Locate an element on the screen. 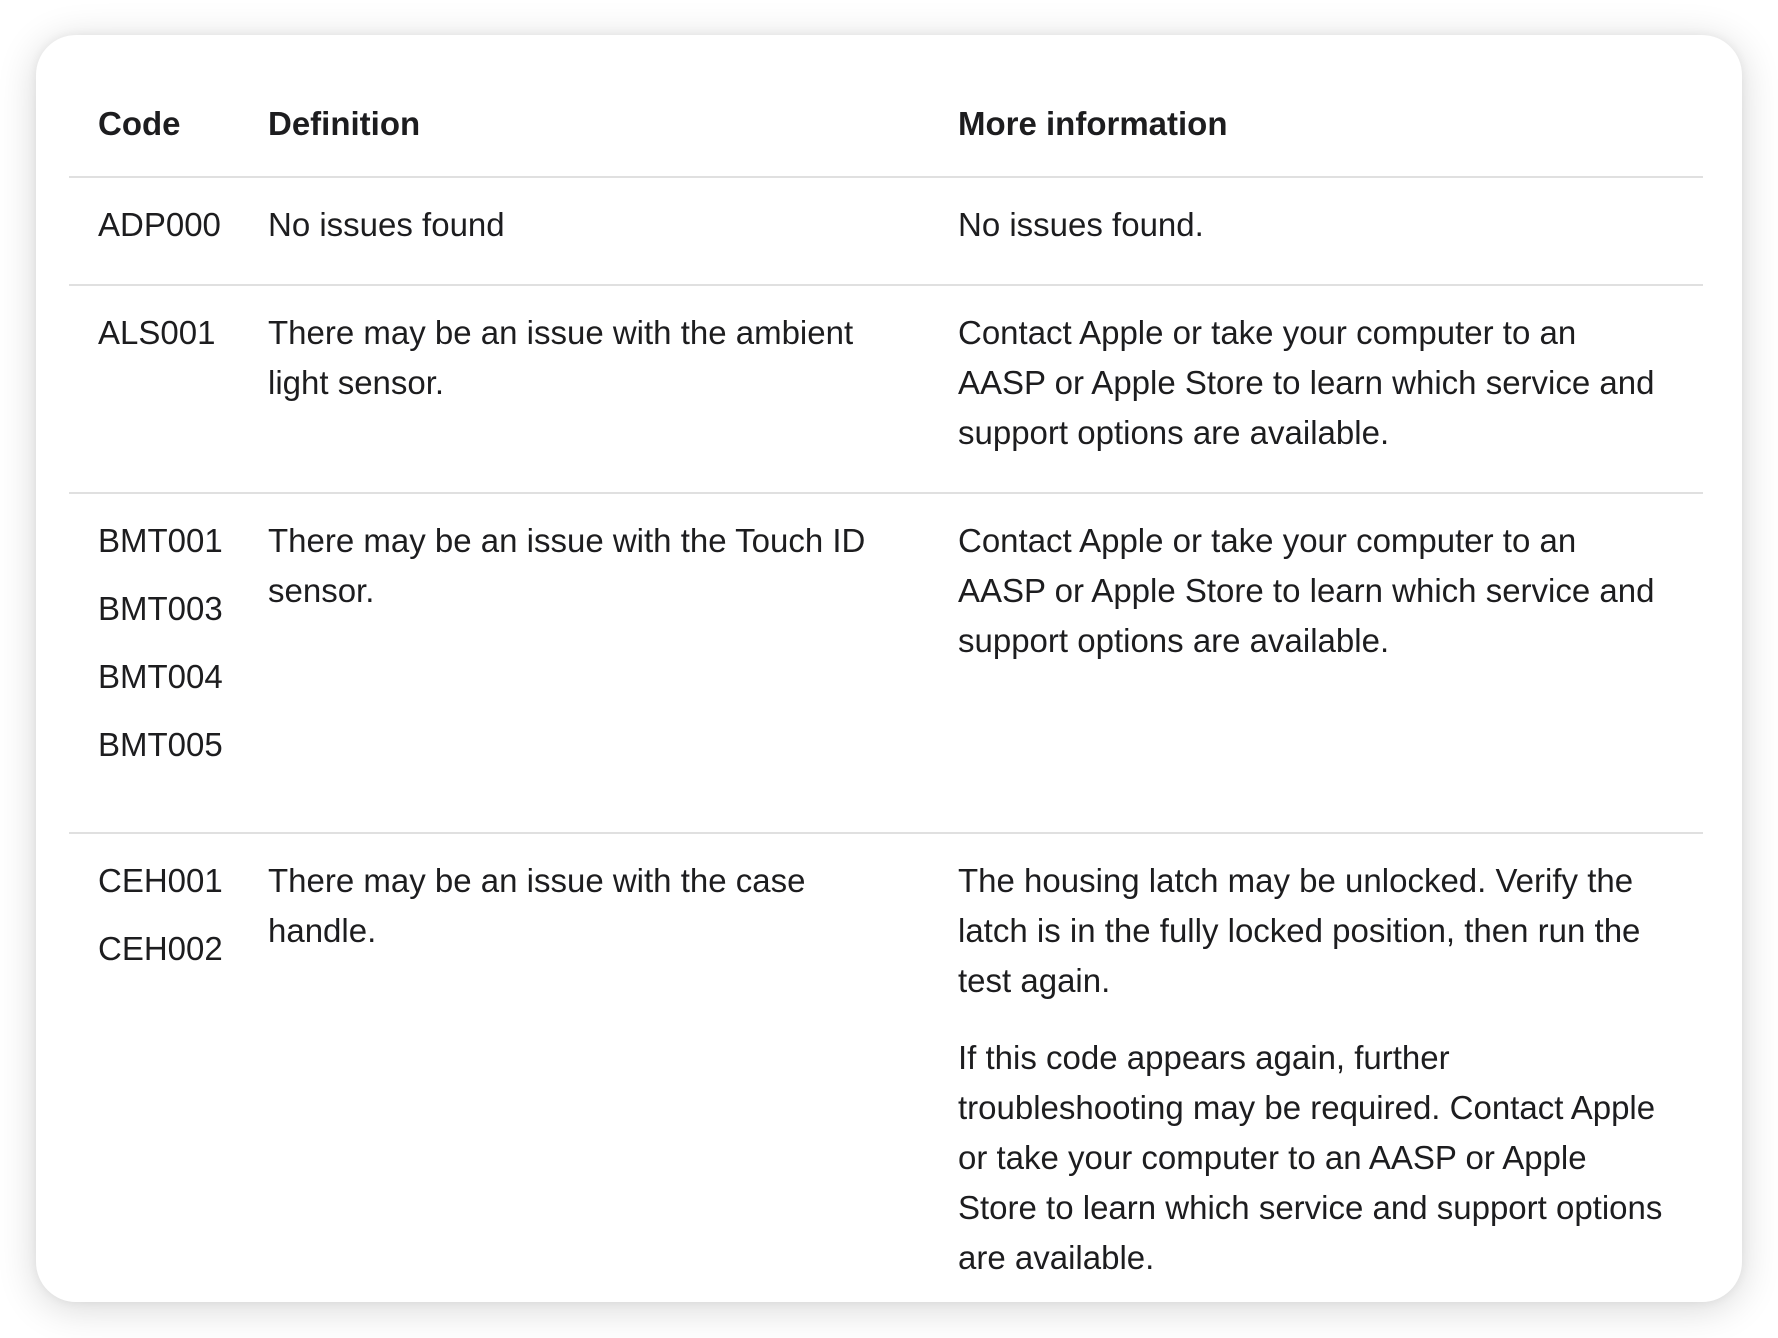 The height and width of the screenshot is (1338, 1778). code-value: BMT005 is located at coordinates (160, 744).